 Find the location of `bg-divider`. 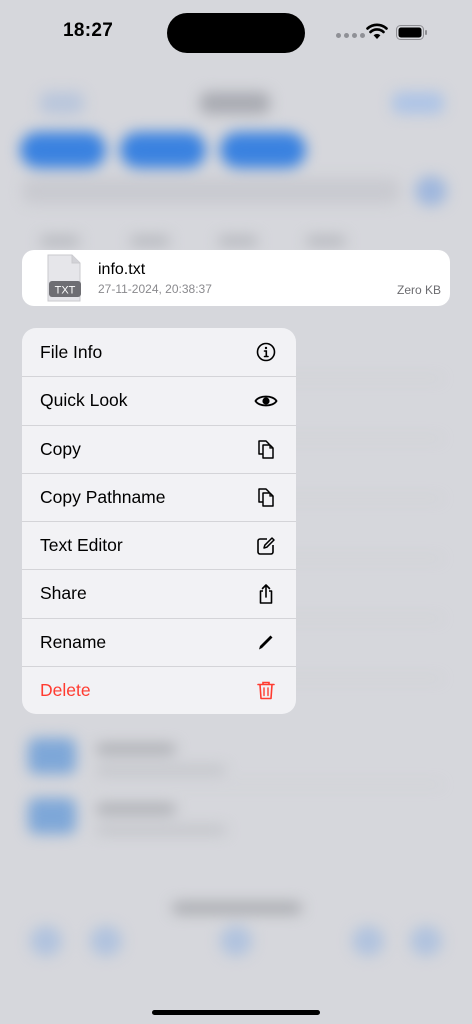

bg-divider is located at coordinates (266, 784).